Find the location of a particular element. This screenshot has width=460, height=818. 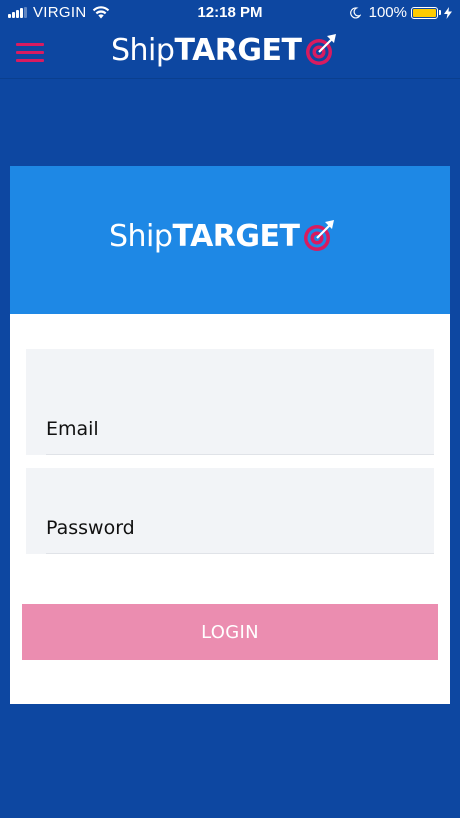

app-header: Ship TARGET is located at coordinates (230, 52).